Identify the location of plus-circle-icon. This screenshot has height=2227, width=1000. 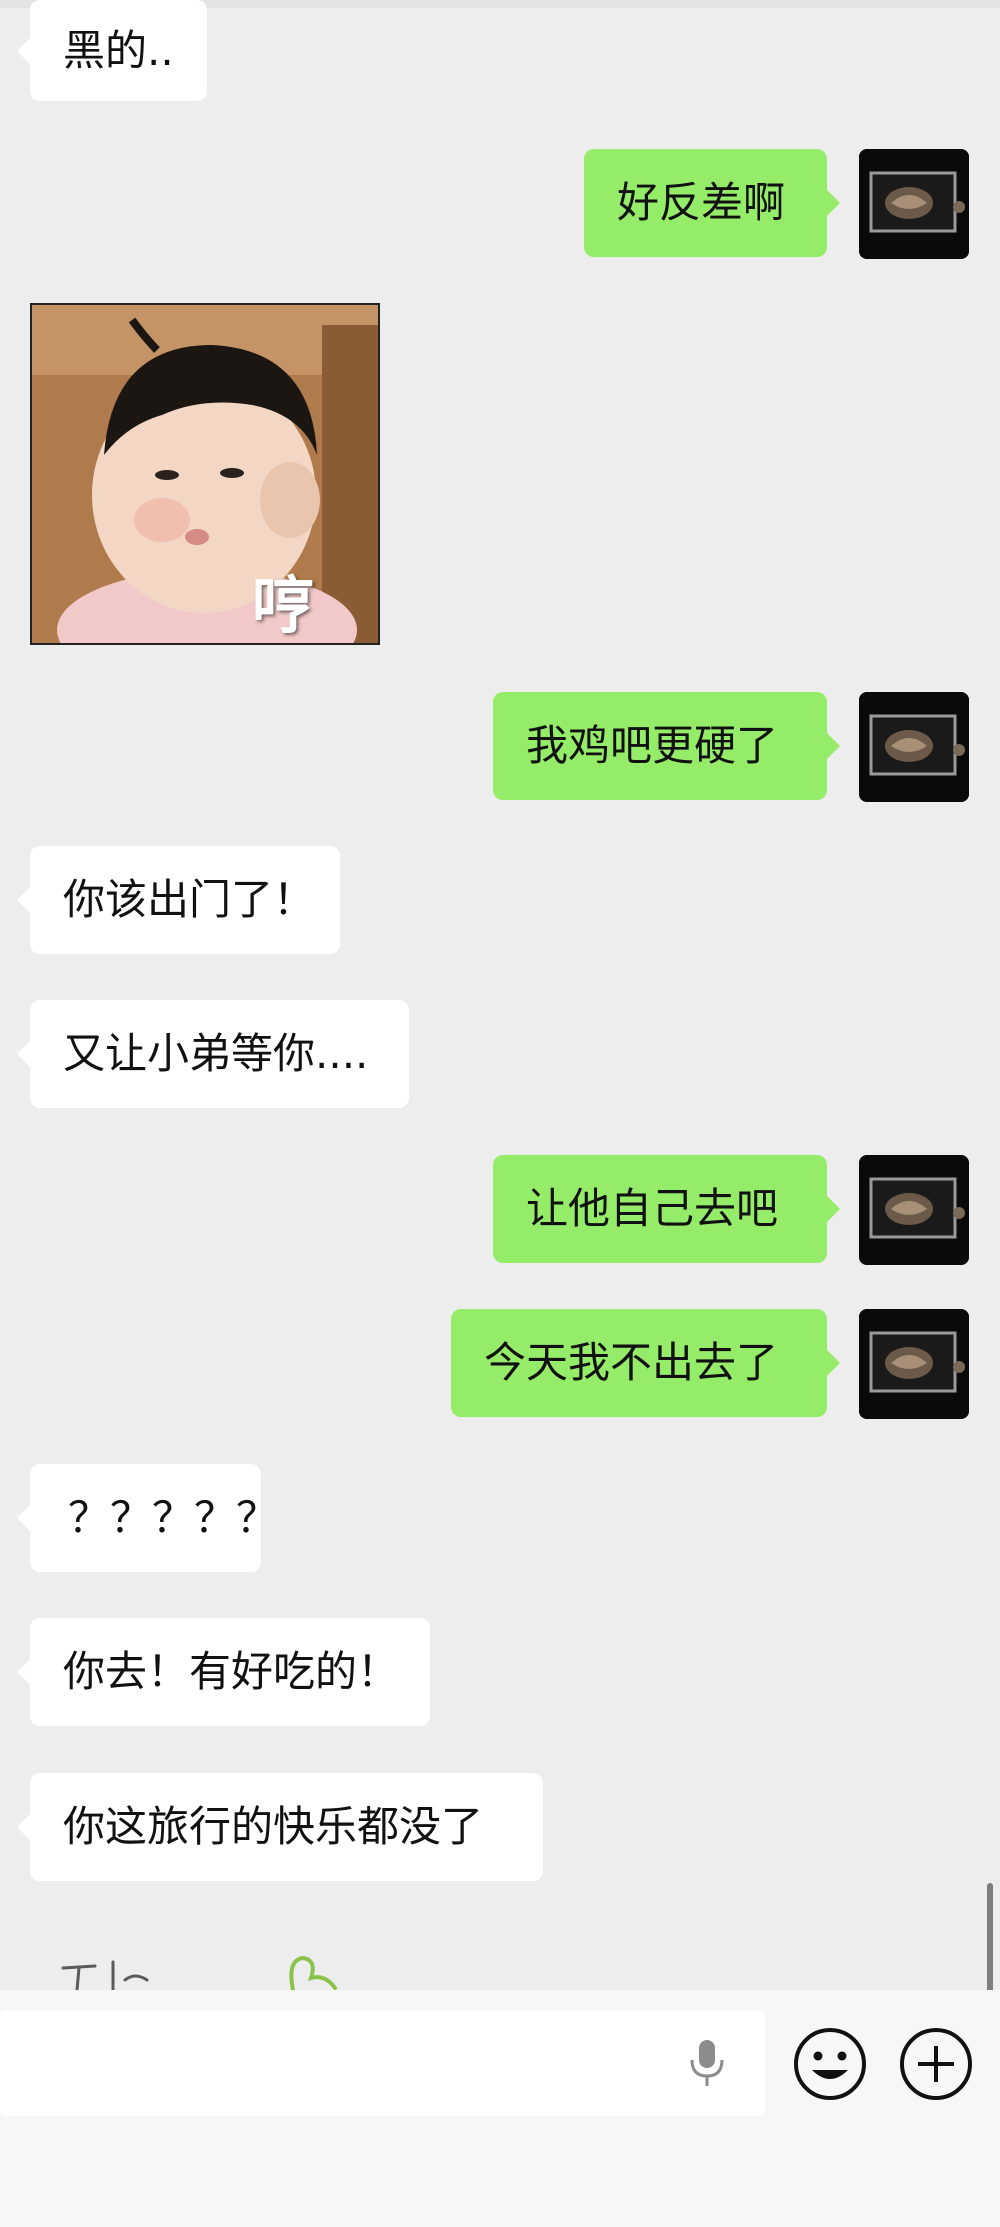
(936, 2064).